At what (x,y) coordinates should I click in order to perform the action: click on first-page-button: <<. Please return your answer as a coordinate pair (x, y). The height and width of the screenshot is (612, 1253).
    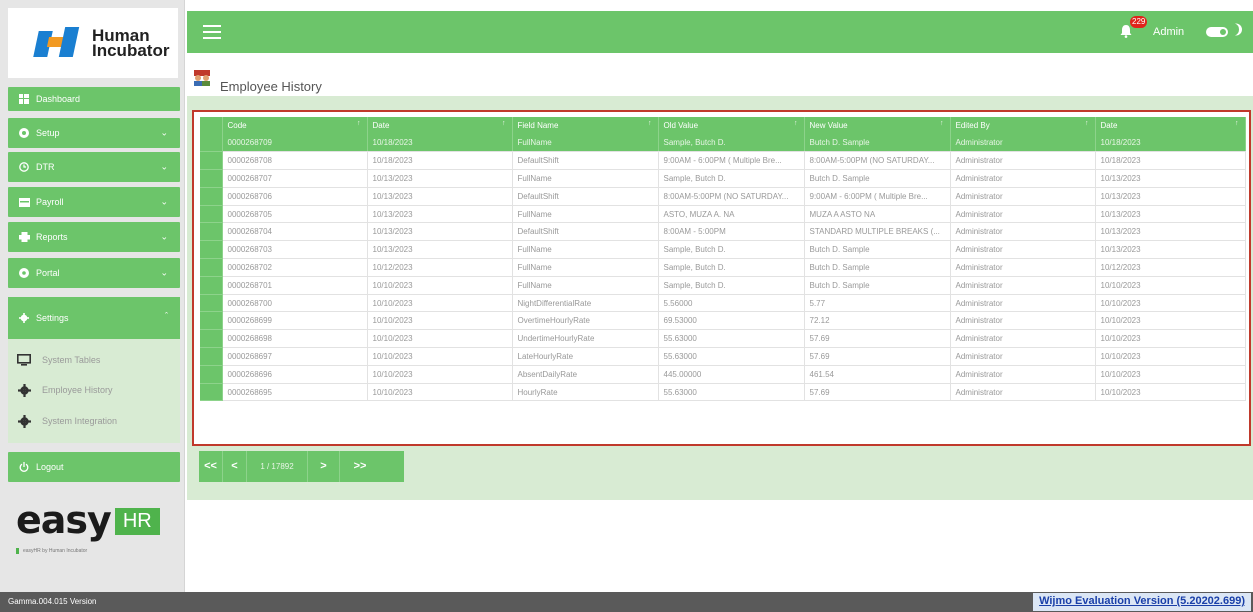
    Looking at the image, I should click on (211, 466).